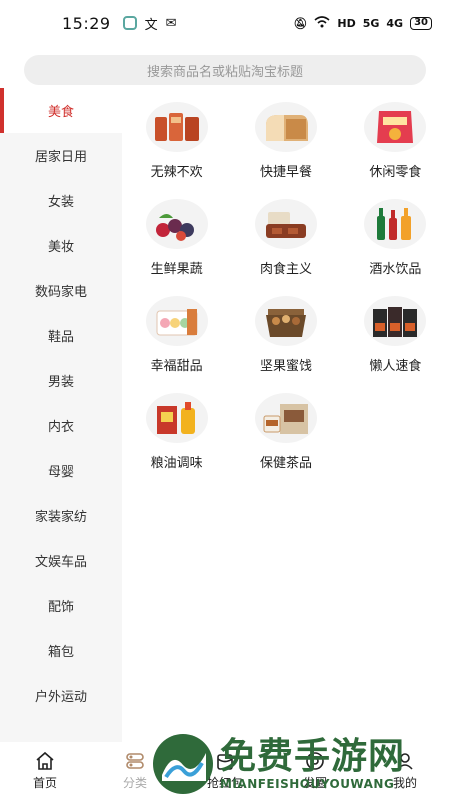 The width and height of the screenshot is (450, 800). Describe the element at coordinates (61, 110) in the screenshot. I see `sidebar-item: 美食` at that location.